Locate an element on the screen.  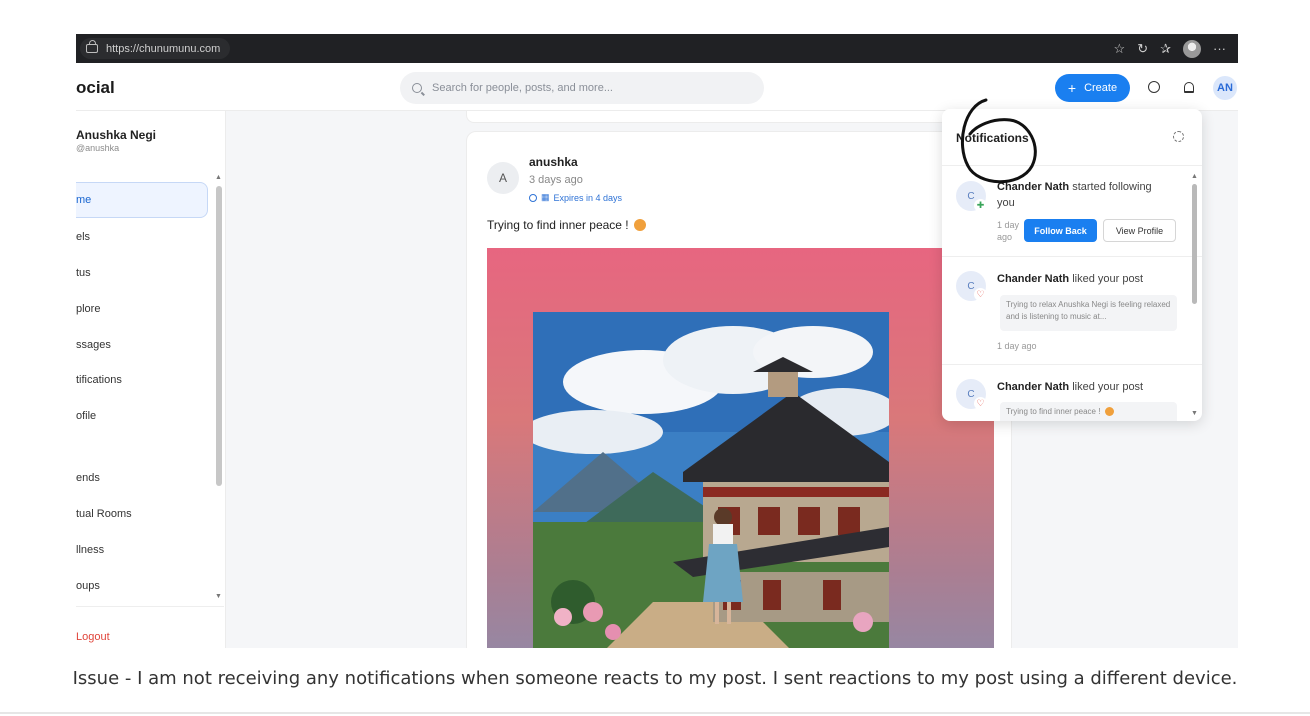
sidebar-user-handle: @anushka is located at coordinates (98, 148).